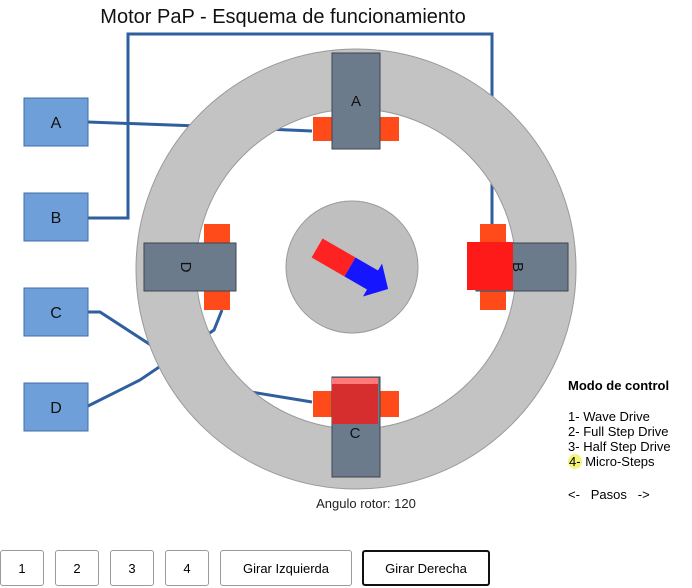  What do you see at coordinates (185, 267) in the screenshot?
I see `pole-left-label: D` at bounding box center [185, 267].